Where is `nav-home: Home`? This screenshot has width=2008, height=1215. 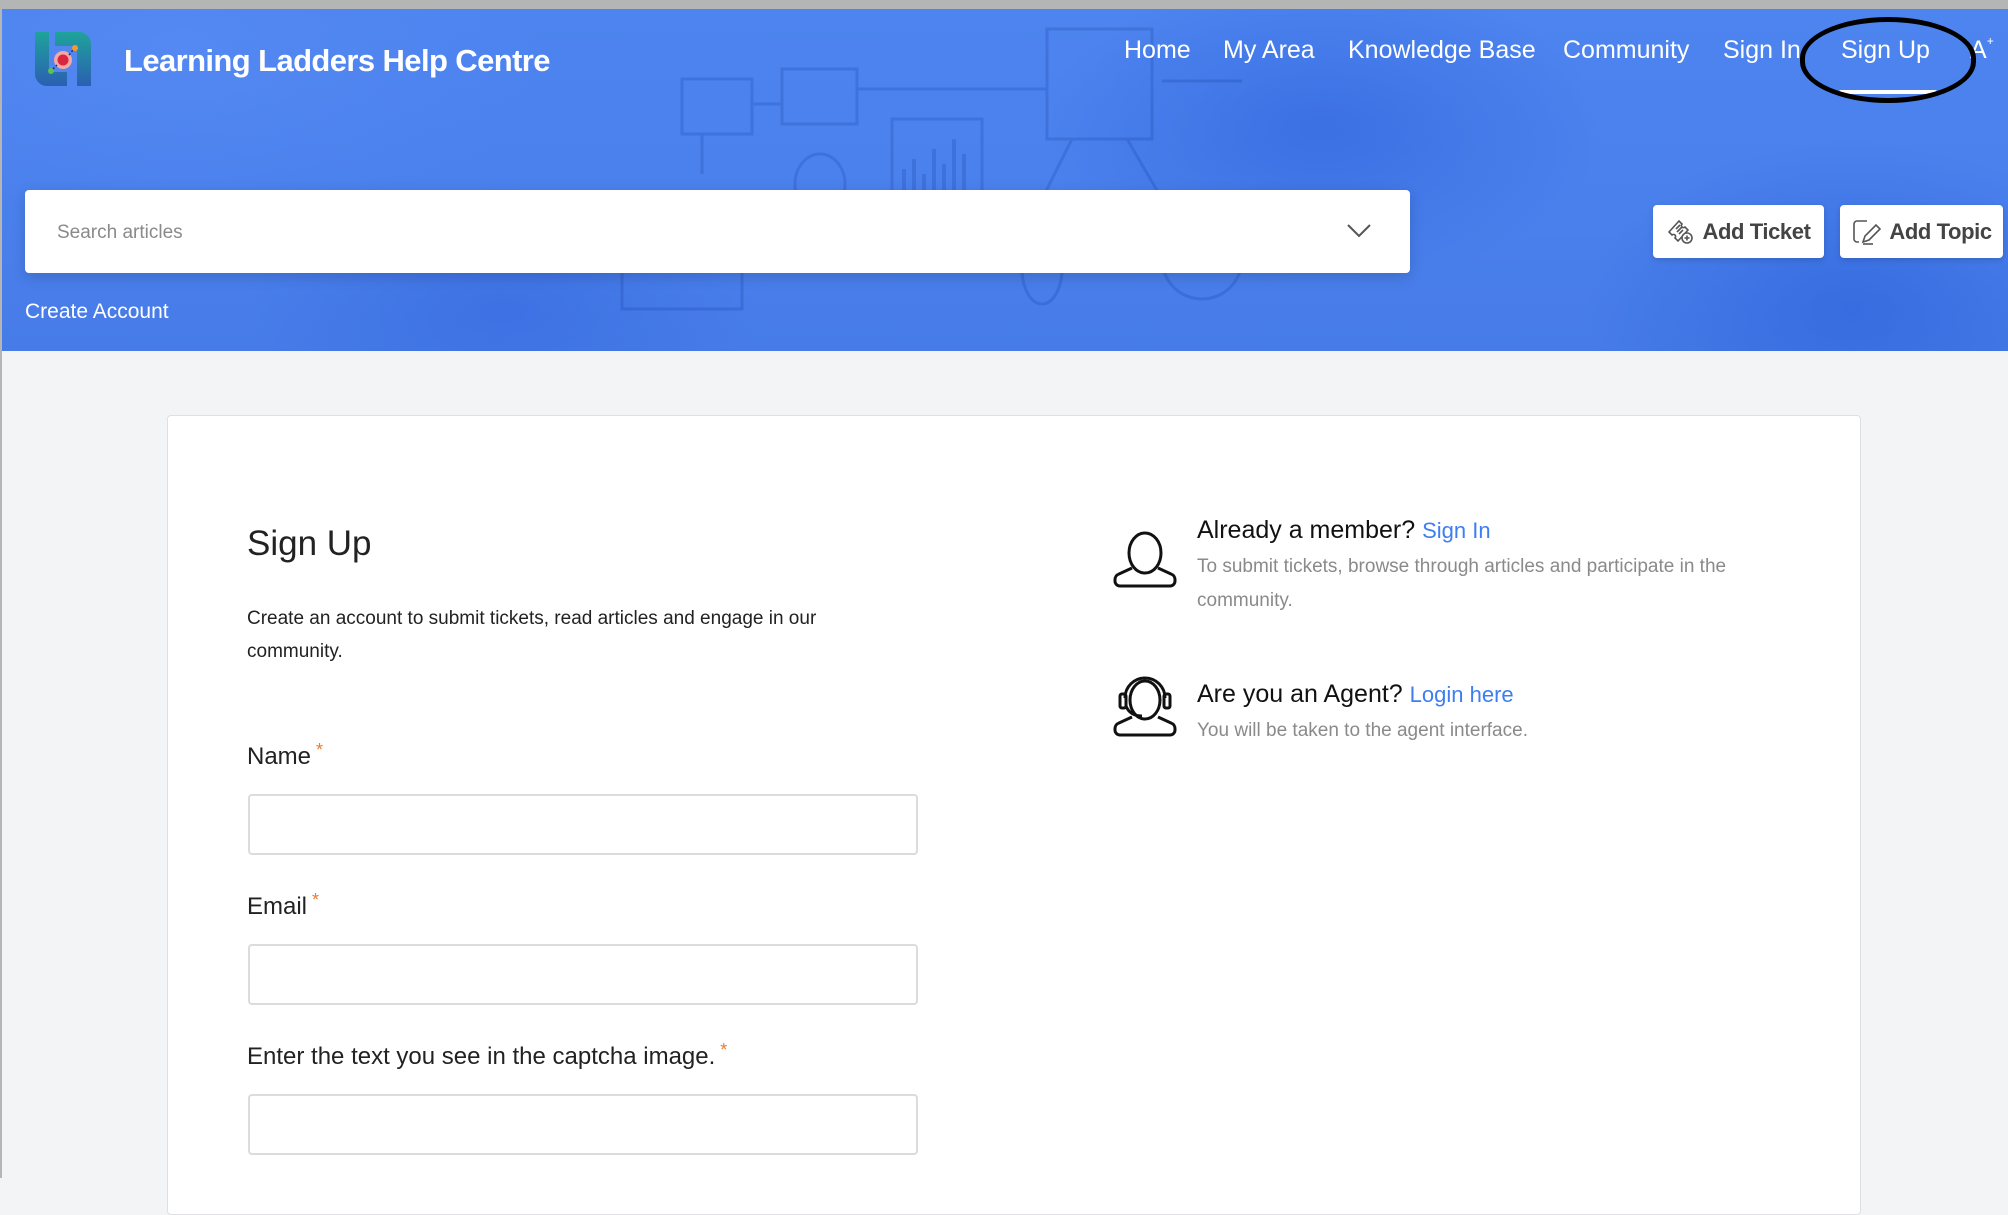 nav-home: Home is located at coordinates (1157, 50).